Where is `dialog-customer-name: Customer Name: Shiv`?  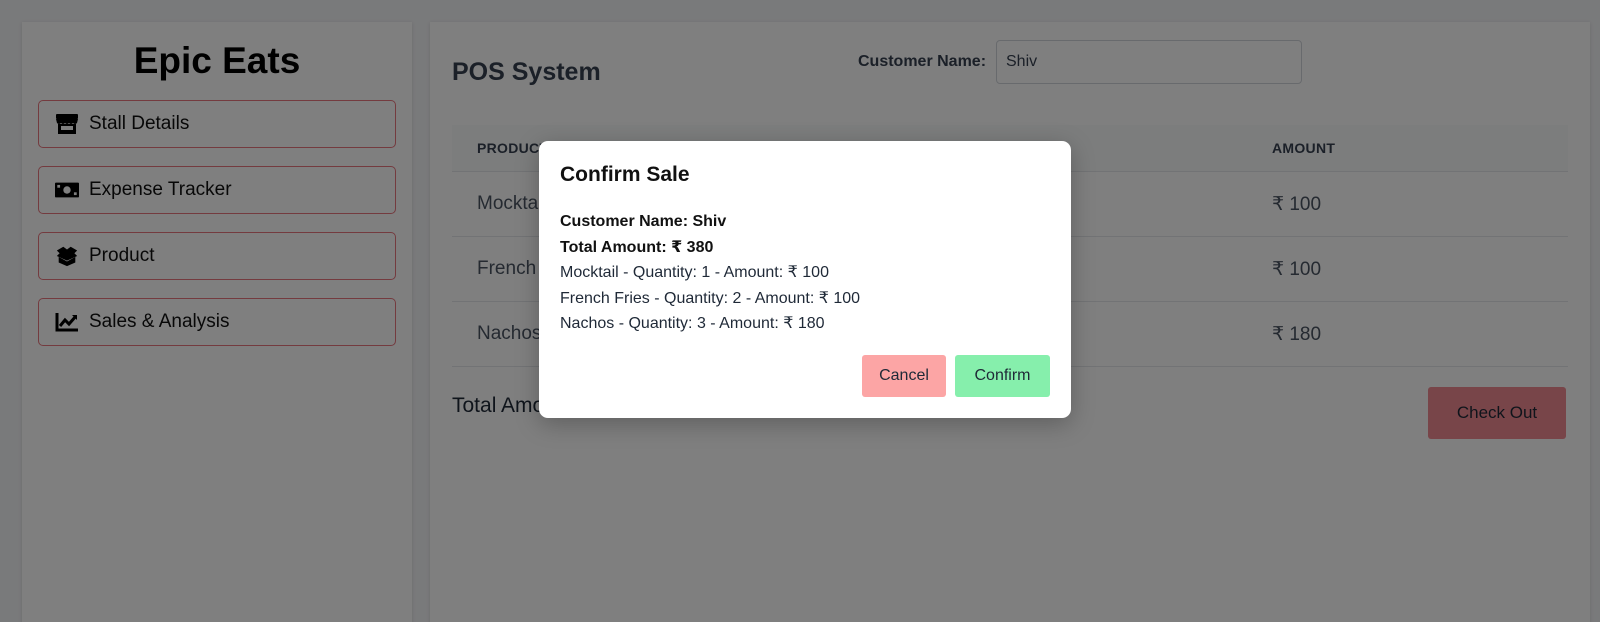 dialog-customer-name: Customer Name: Shiv is located at coordinates (643, 221).